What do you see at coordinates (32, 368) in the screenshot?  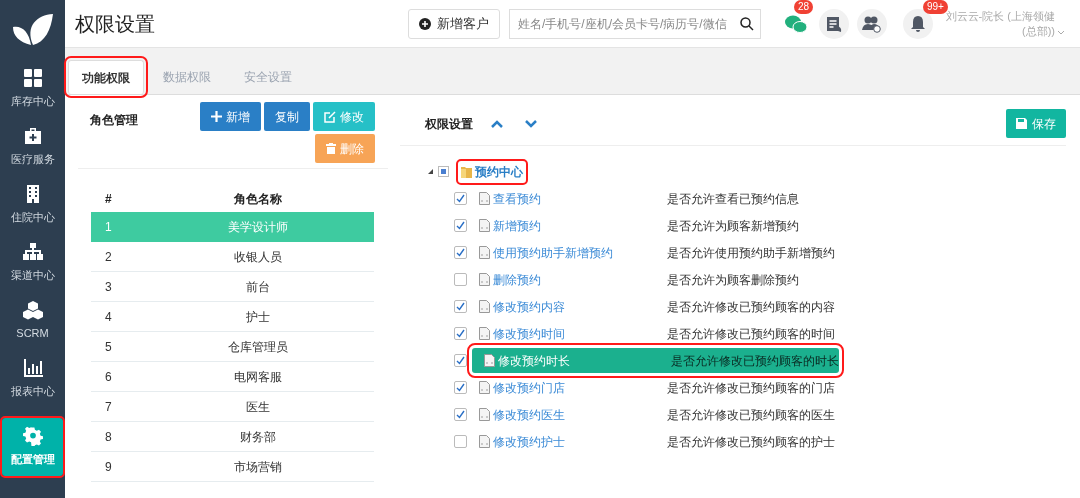 I see `bar-chart-icon` at bounding box center [32, 368].